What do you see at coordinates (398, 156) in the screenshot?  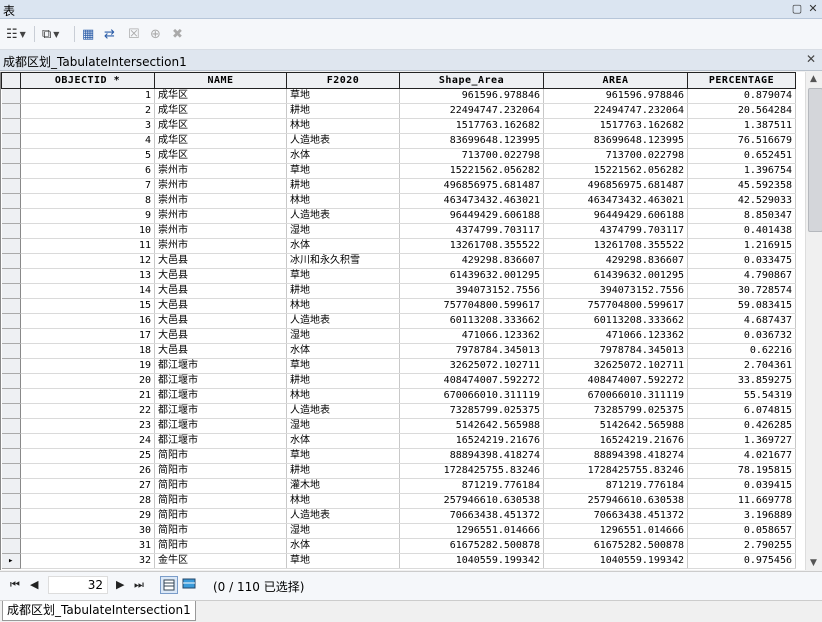 I see `table-row: 5 成华区 水体 713700.022798 713700.022798 0.652451` at bounding box center [398, 156].